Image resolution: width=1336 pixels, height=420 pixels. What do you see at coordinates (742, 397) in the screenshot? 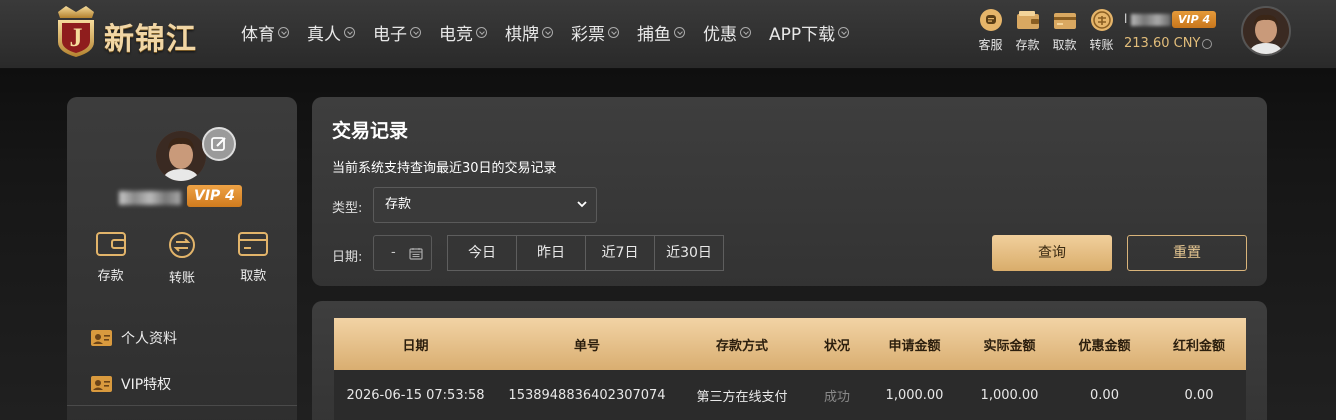
I see `cell-method: 第三方在线支付` at bounding box center [742, 397].